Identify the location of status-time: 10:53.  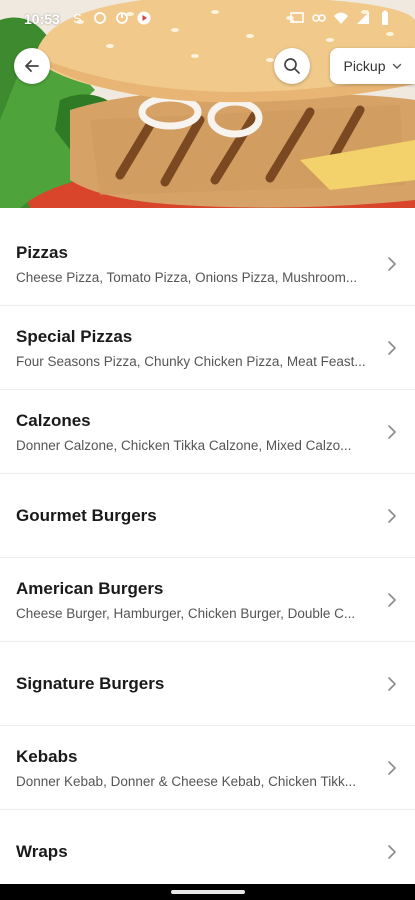
(42, 19).